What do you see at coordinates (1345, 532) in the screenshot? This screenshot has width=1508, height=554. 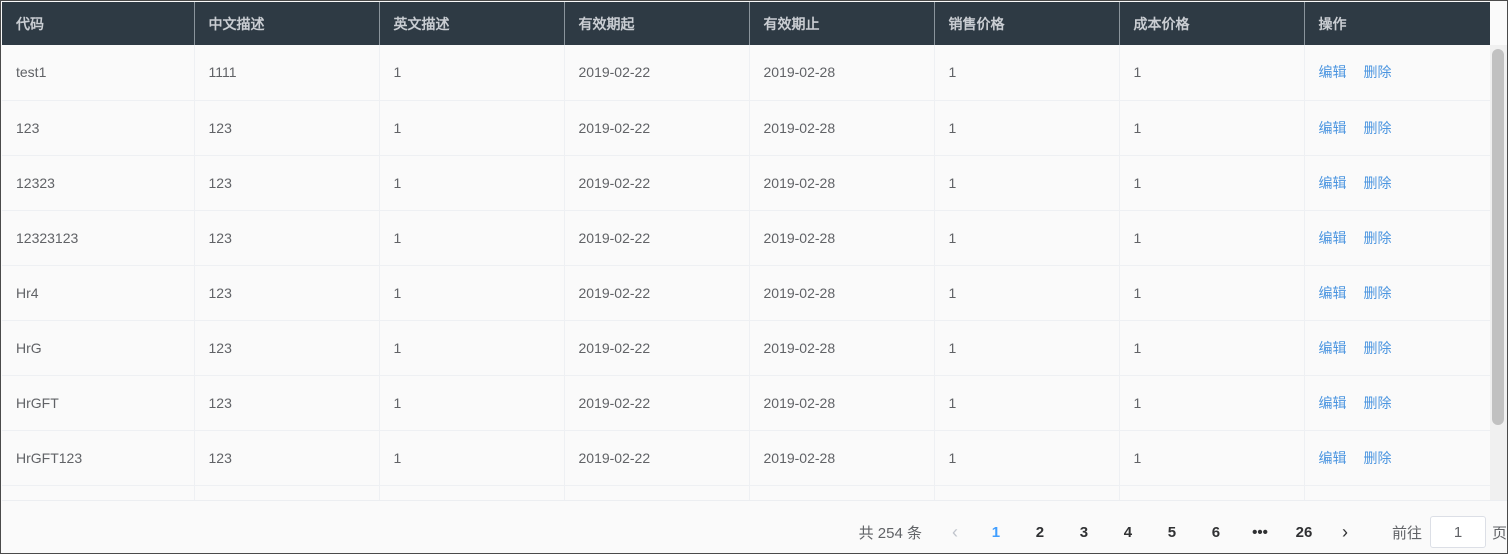 I see `next-page-icon: ›` at bounding box center [1345, 532].